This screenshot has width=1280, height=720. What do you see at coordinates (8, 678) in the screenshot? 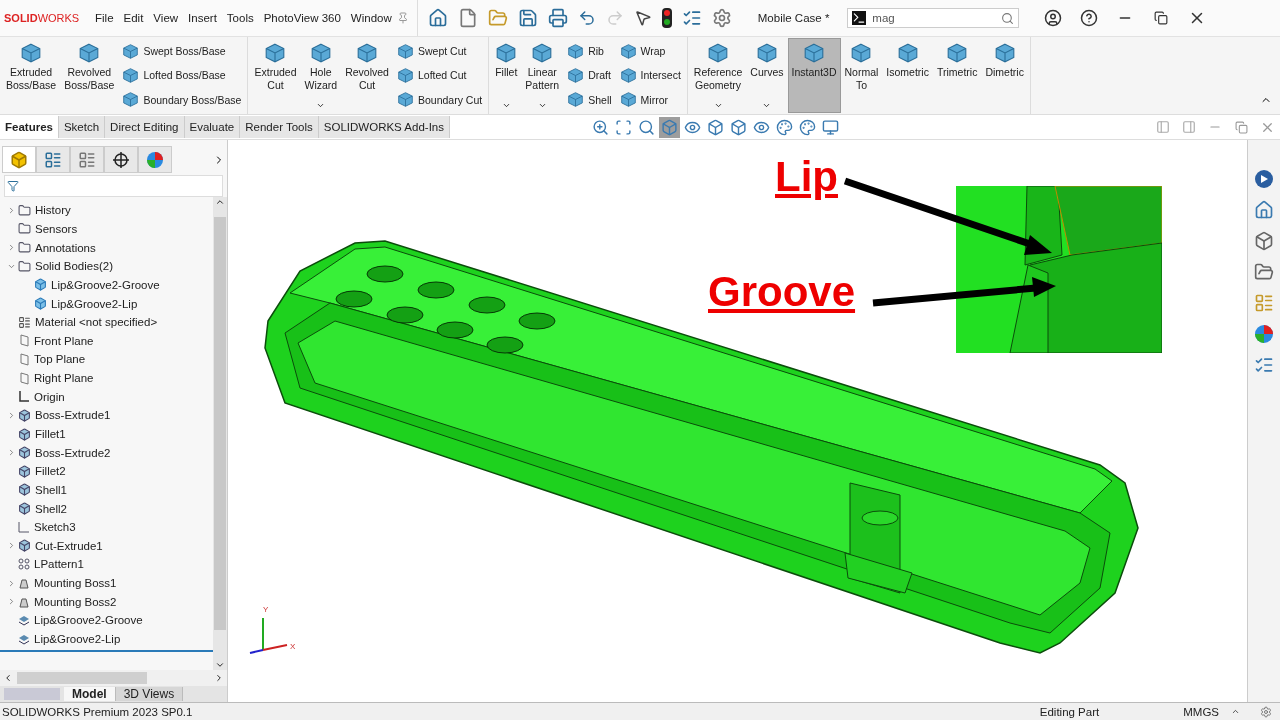
I see `scroll-left-icon` at bounding box center [8, 678].